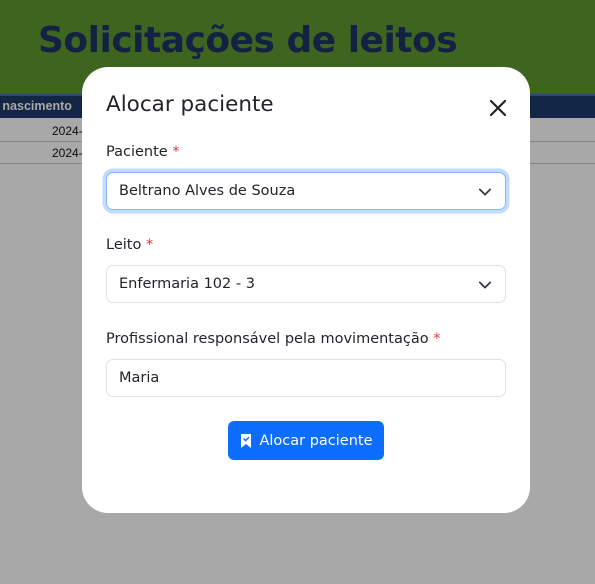 The image size is (595, 584). I want to click on professional-input-value: Maria, so click(139, 378).